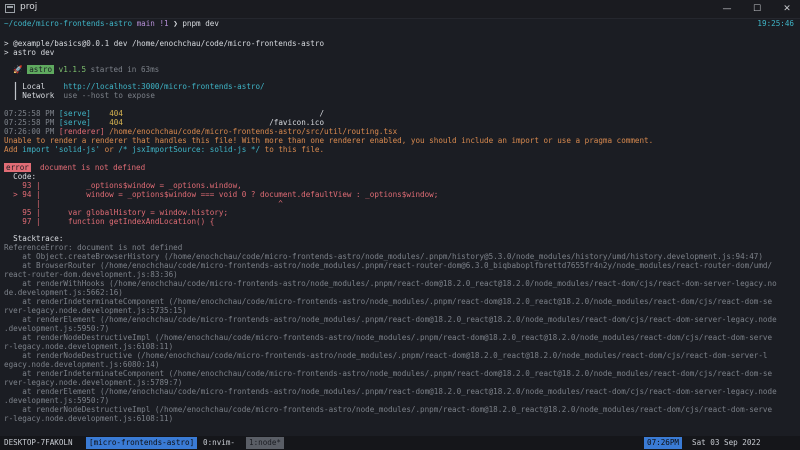 The image size is (800, 450). I want to click on network-line: ┃ Network use --host to expose, so click(79, 95).